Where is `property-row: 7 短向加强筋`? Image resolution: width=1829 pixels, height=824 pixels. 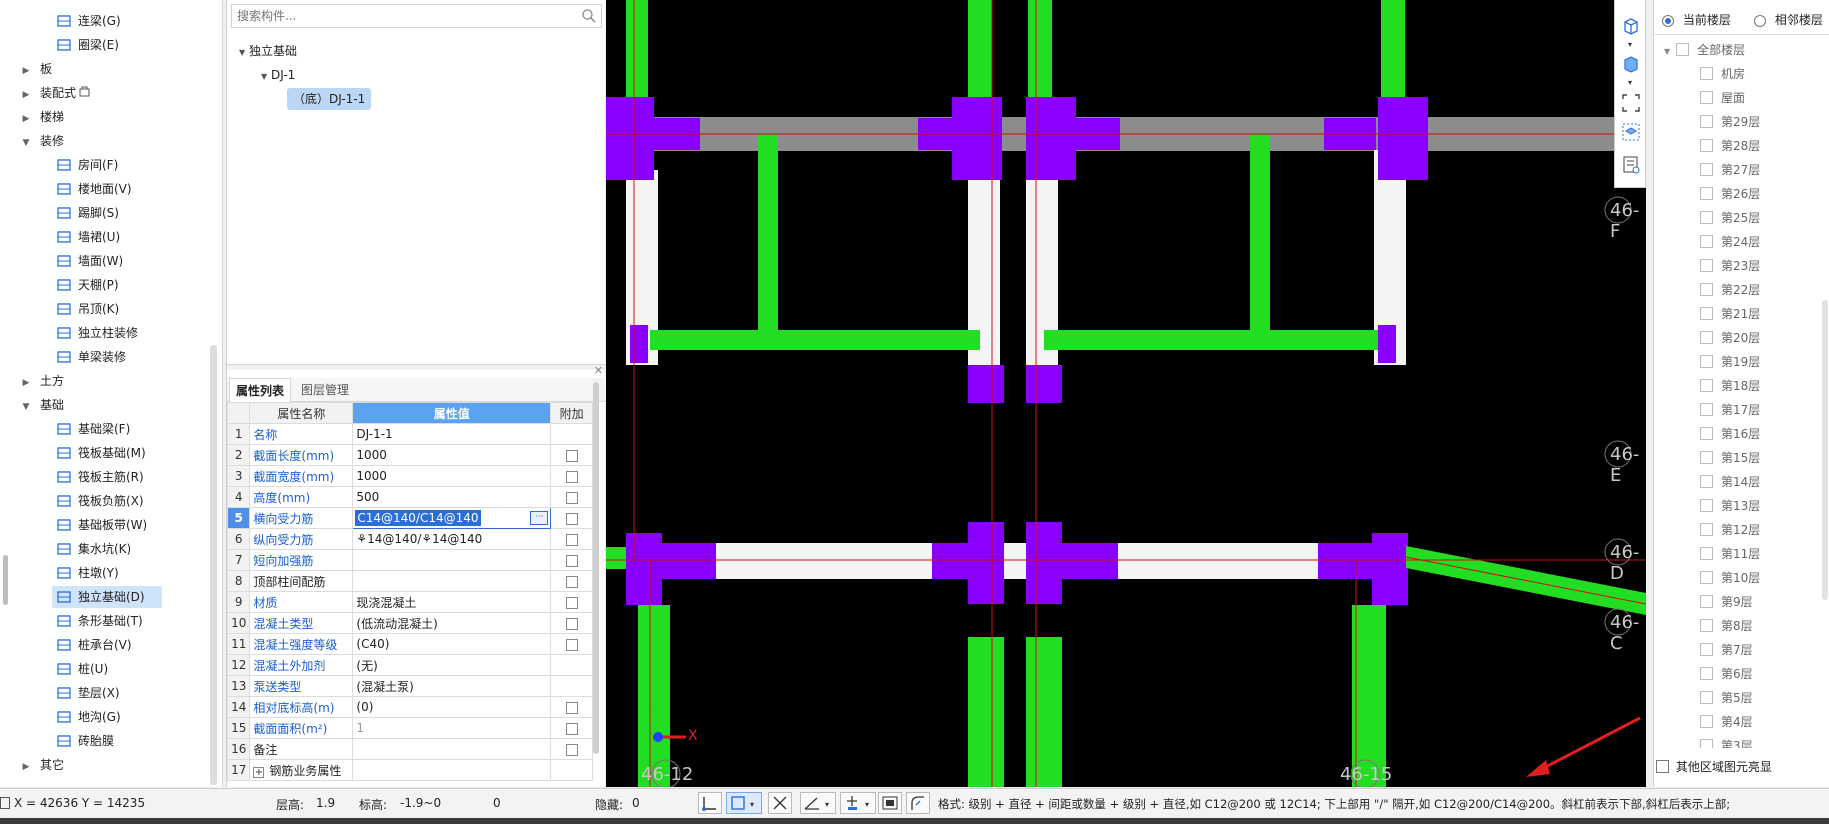 property-row: 7 短向加强筋 is located at coordinates (409, 560).